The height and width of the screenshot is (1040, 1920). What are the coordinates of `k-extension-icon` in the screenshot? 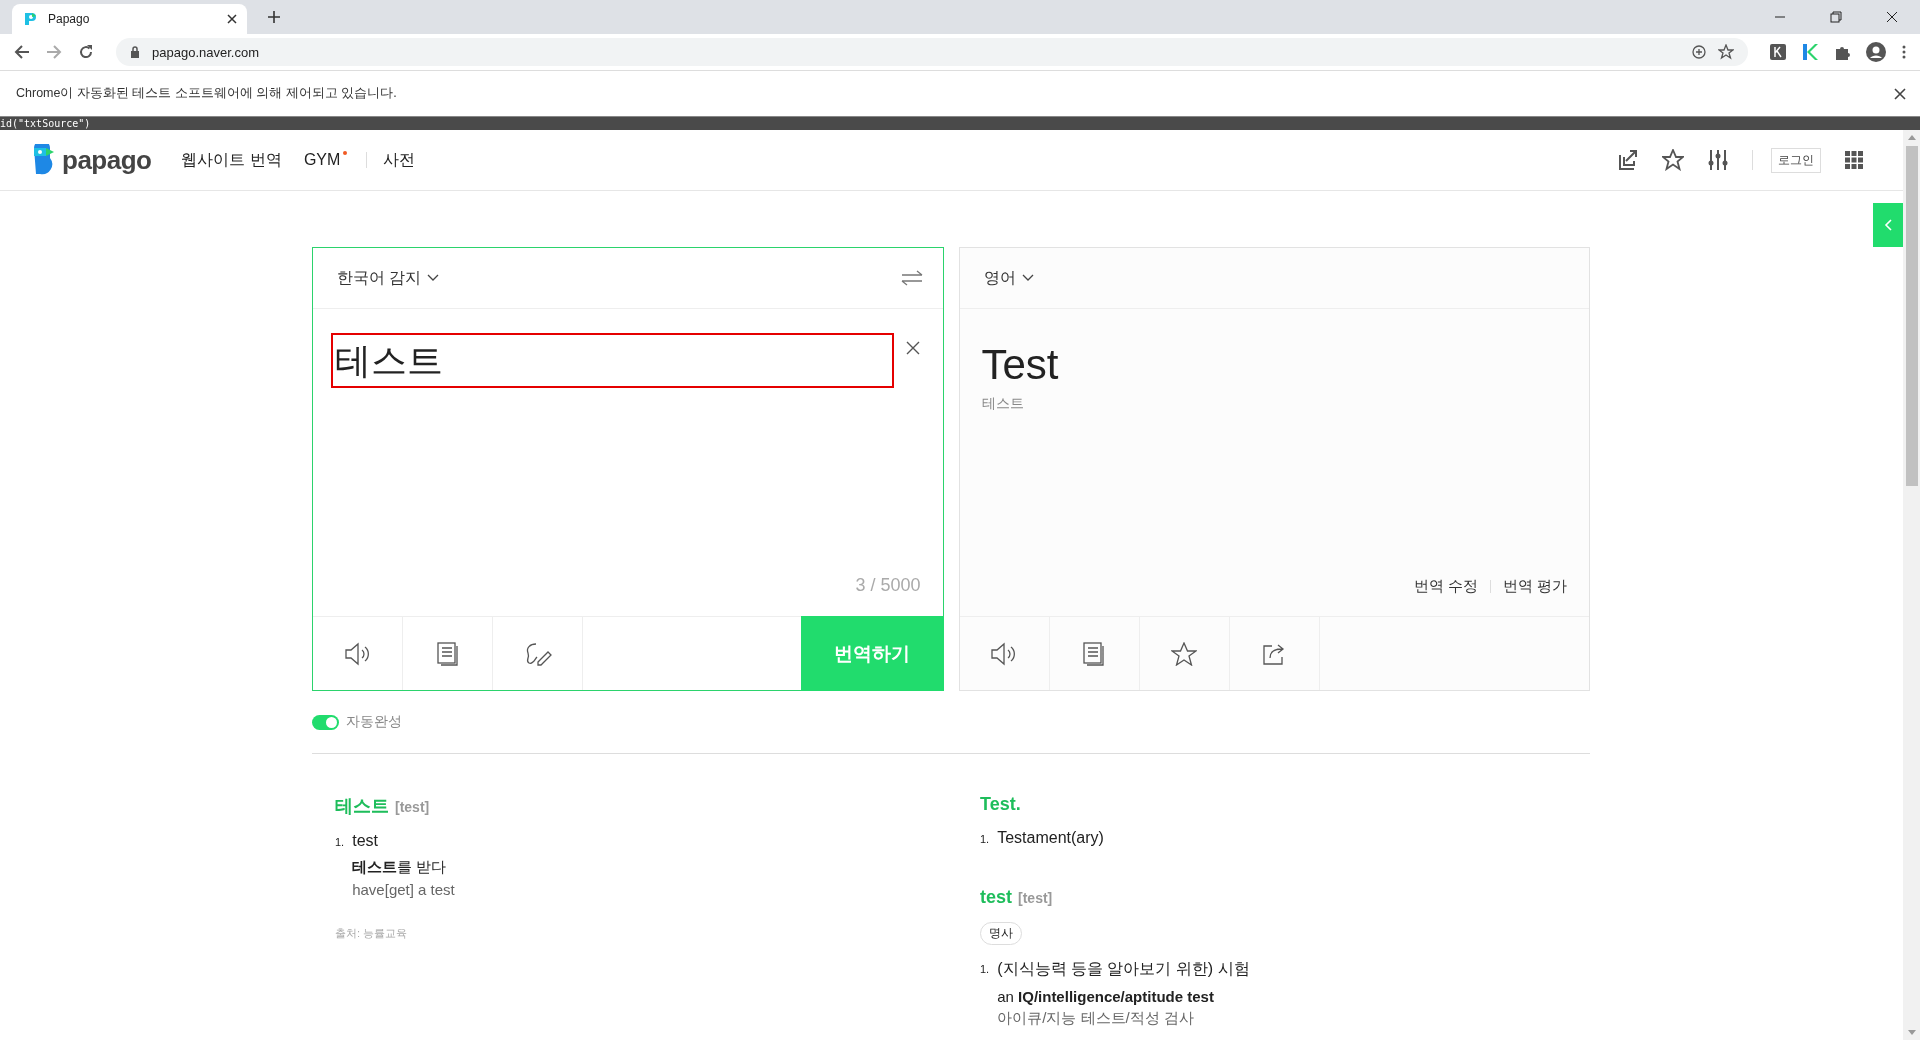 It's located at (1778, 52).